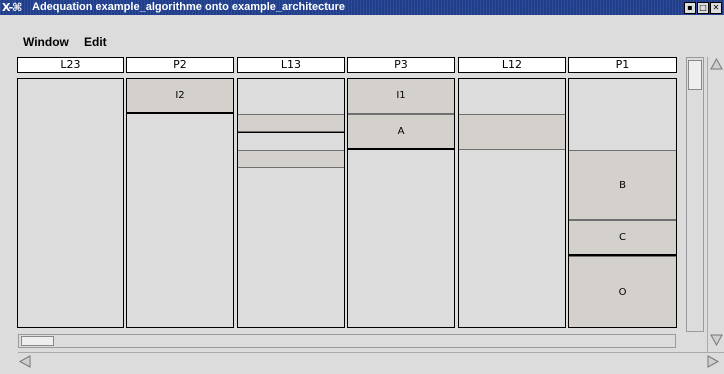 The image size is (724, 374). I want to click on scroll-arrows-horizontal, so click(369, 361).